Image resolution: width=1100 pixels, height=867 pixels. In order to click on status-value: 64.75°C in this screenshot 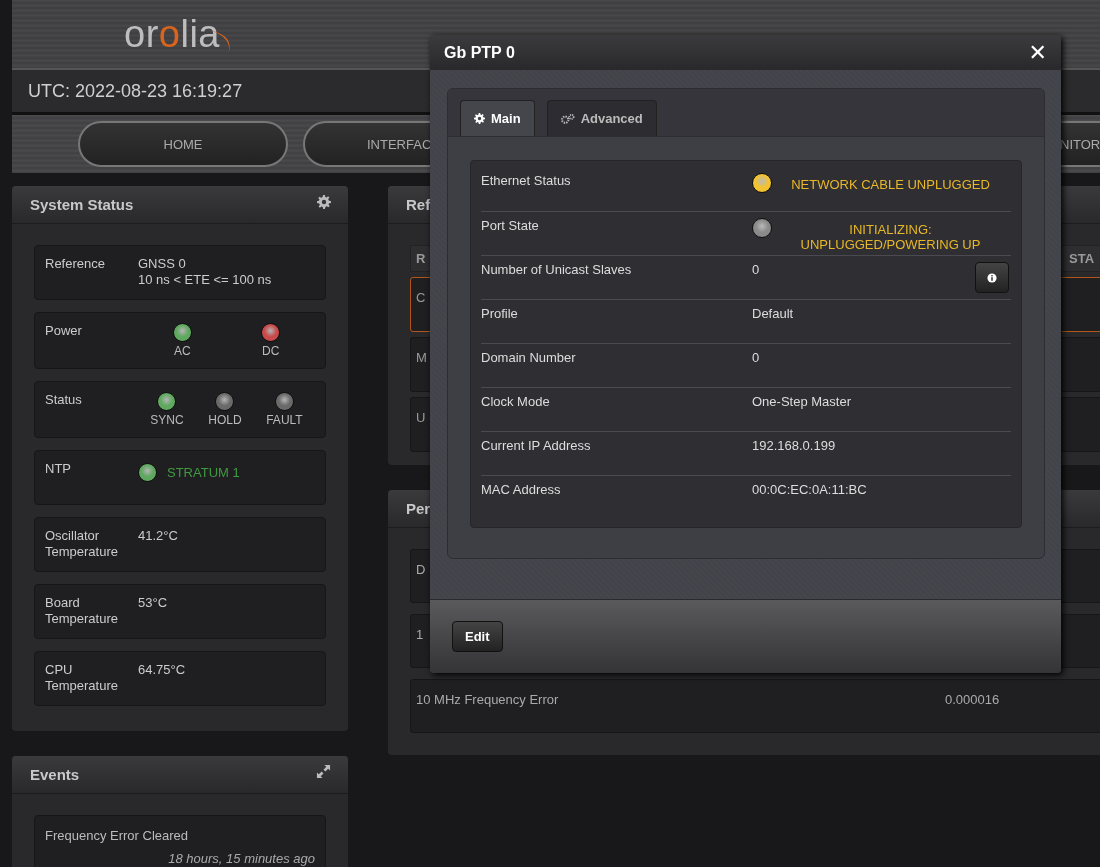, I will do `click(162, 670)`.